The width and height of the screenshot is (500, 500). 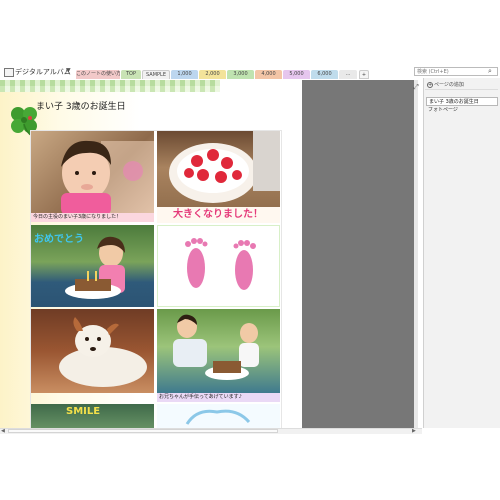 What do you see at coordinates (92, 217) in the screenshot?
I see `caption-first: 今日の主役のまい子3歳になりました！` at bounding box center [92, 217].